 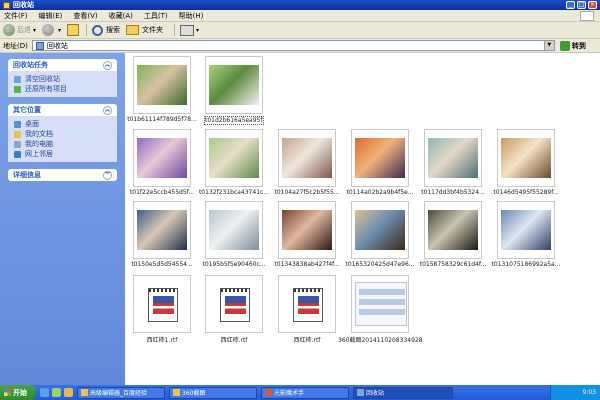 What do you see at coordinates (62, 124) in the screenshot?
I see `desktop-link: 桌面` at bounding box center [62, 124].